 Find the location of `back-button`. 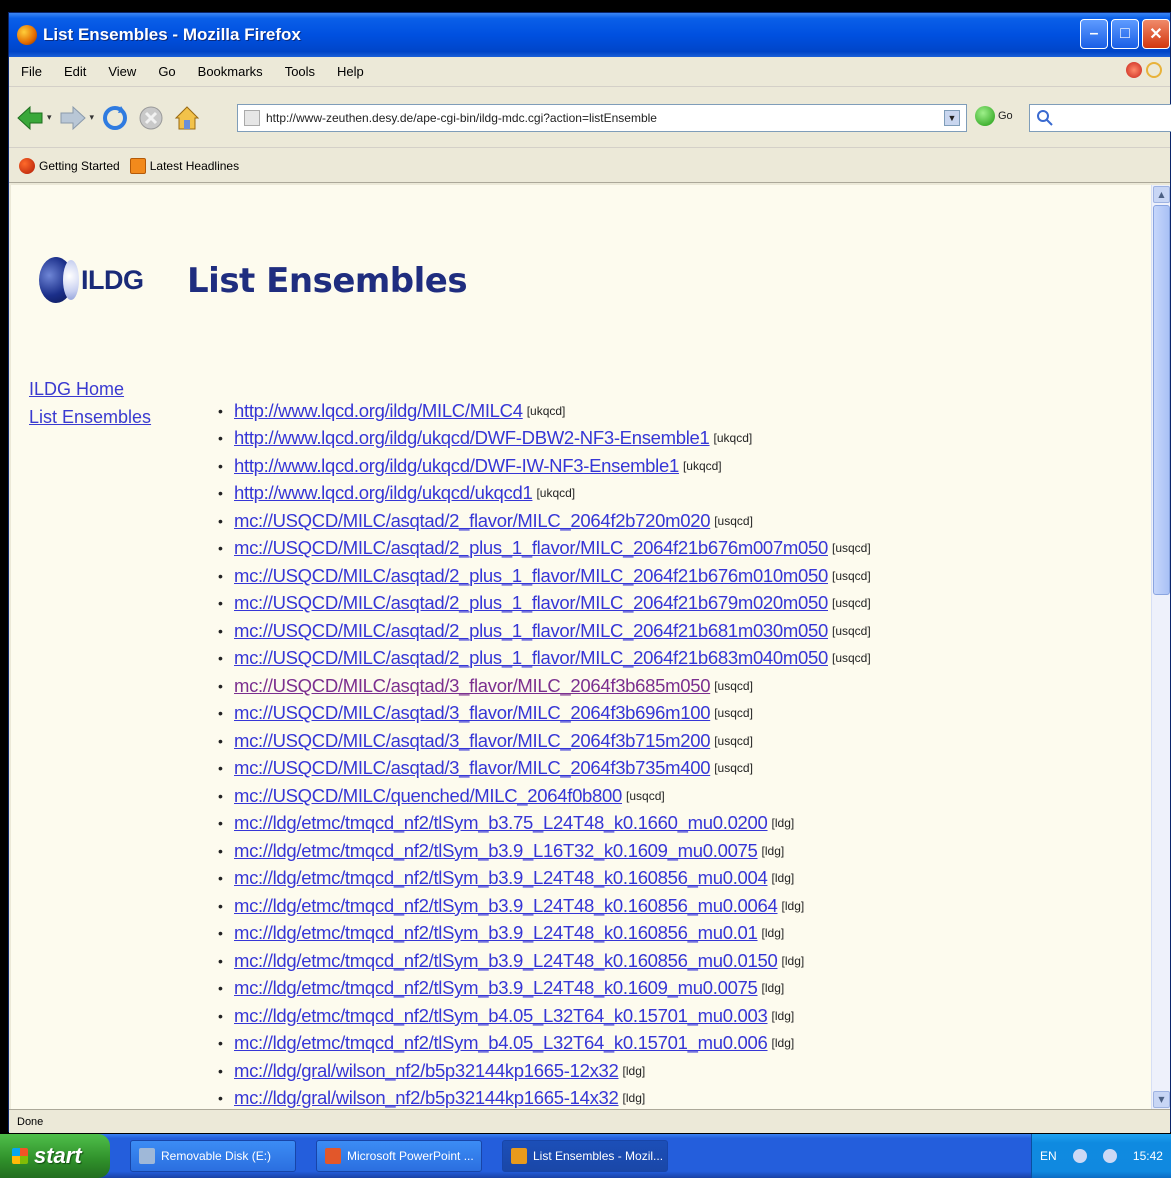

back-button is located at coordinates (30, 118).